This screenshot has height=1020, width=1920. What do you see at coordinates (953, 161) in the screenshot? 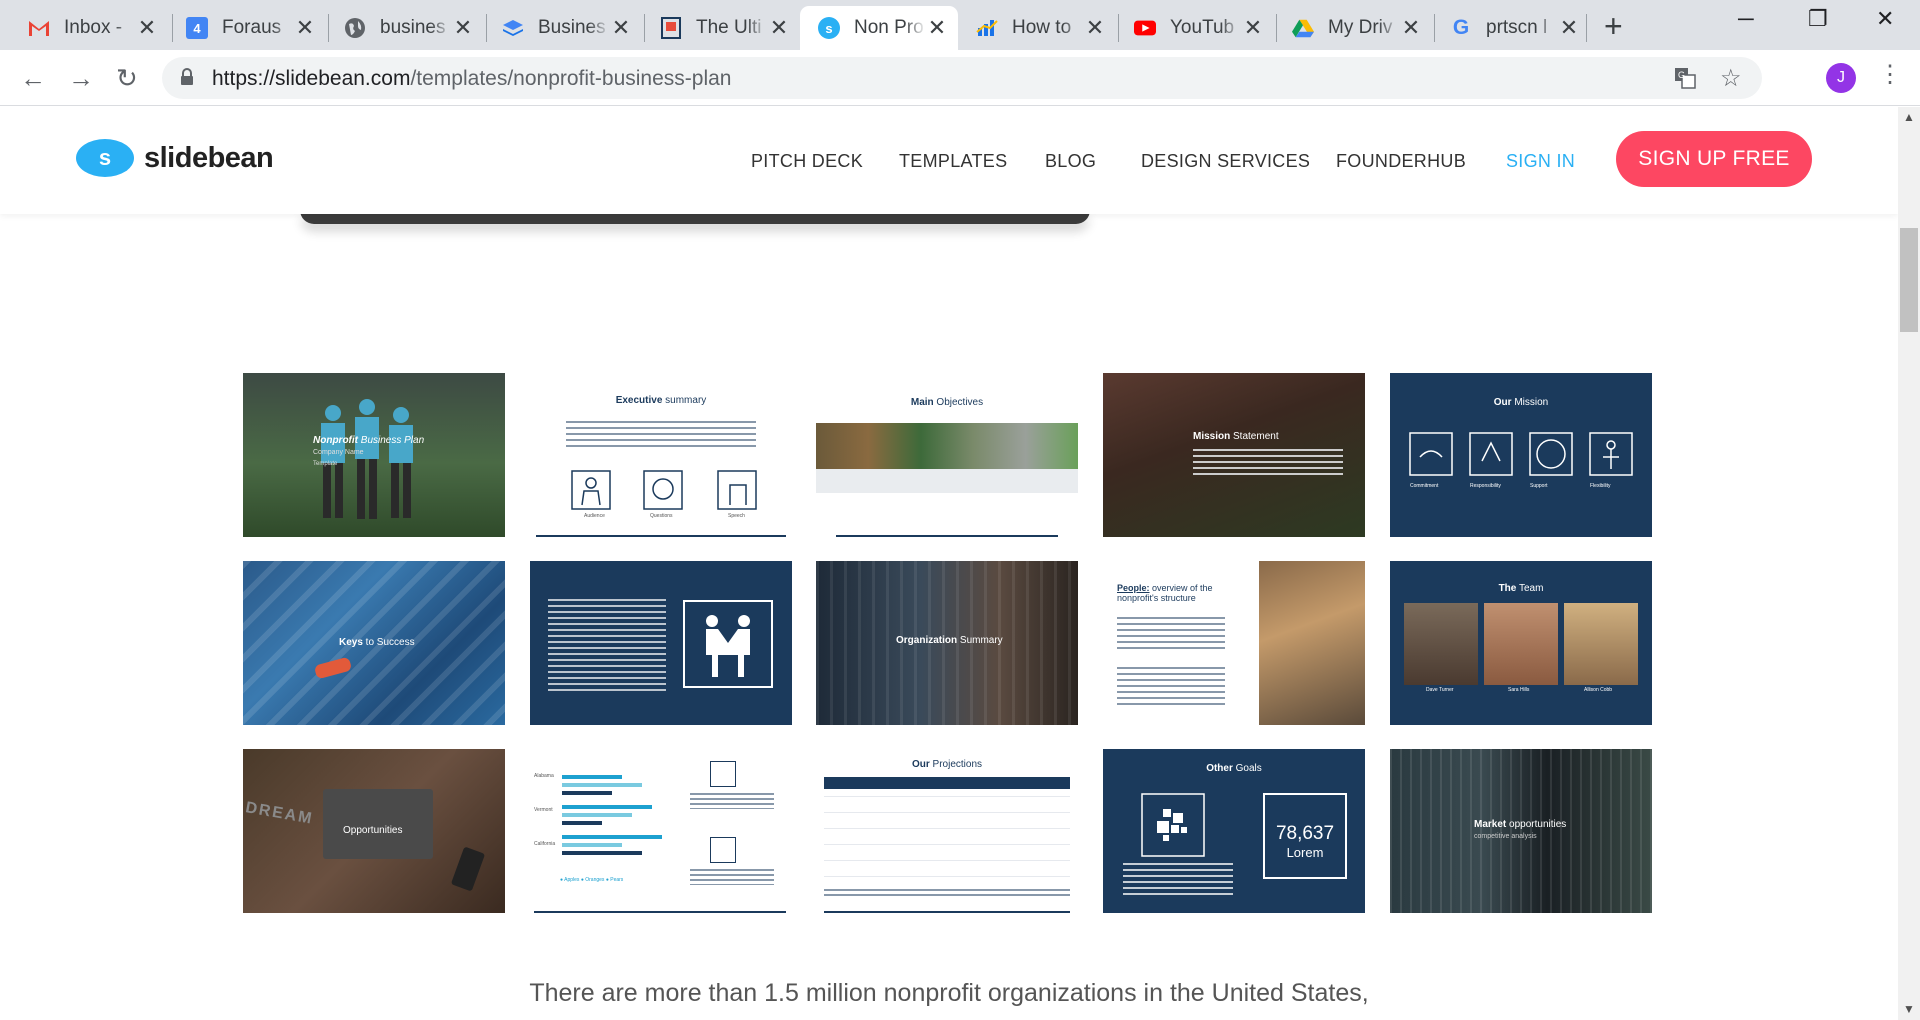
I see `nav-templates: TEMPLATES` at bounding box center [953, 161].